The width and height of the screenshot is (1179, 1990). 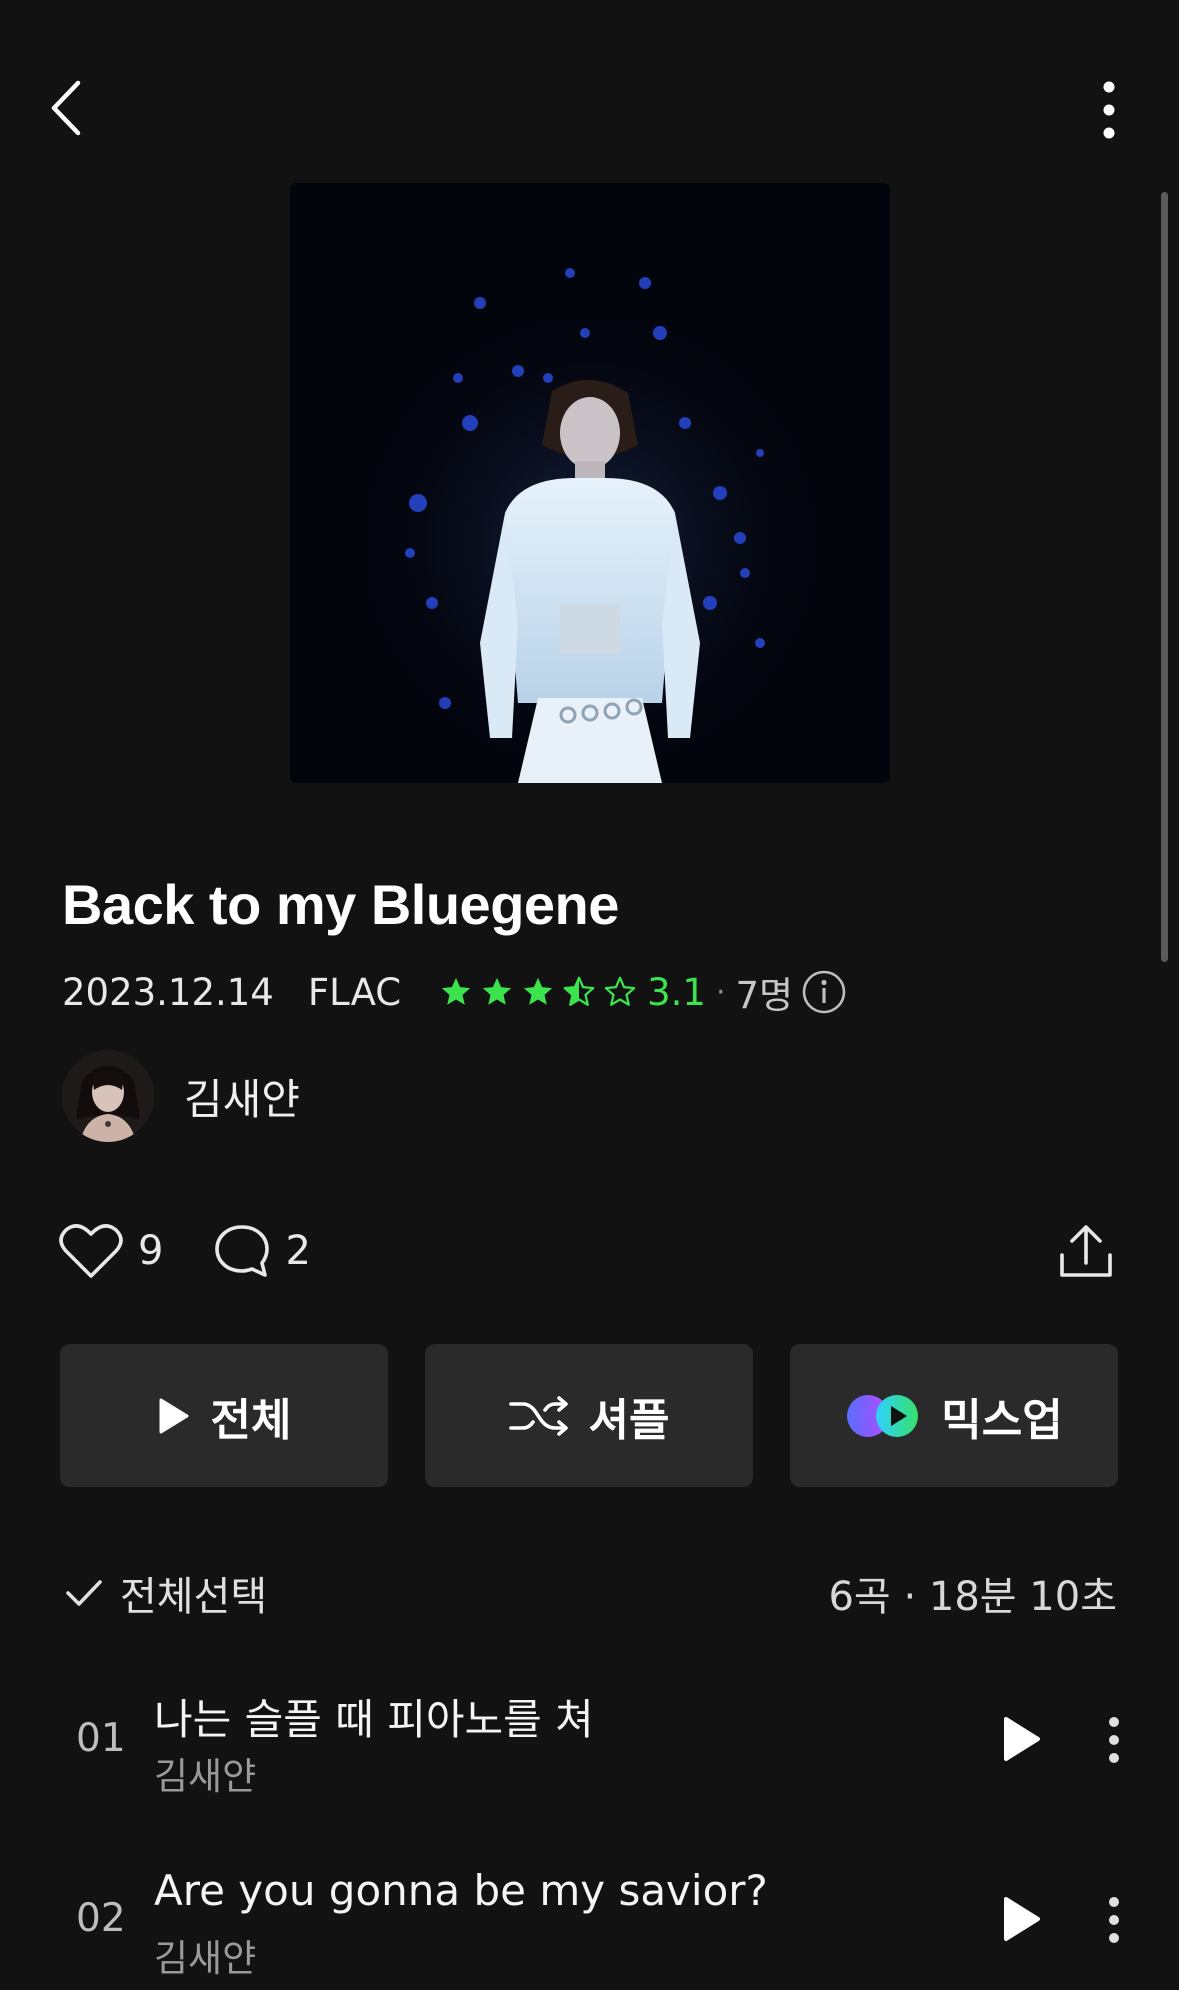 I want to click on shuffle-button: 셔플, so click(x=589, y=1415).